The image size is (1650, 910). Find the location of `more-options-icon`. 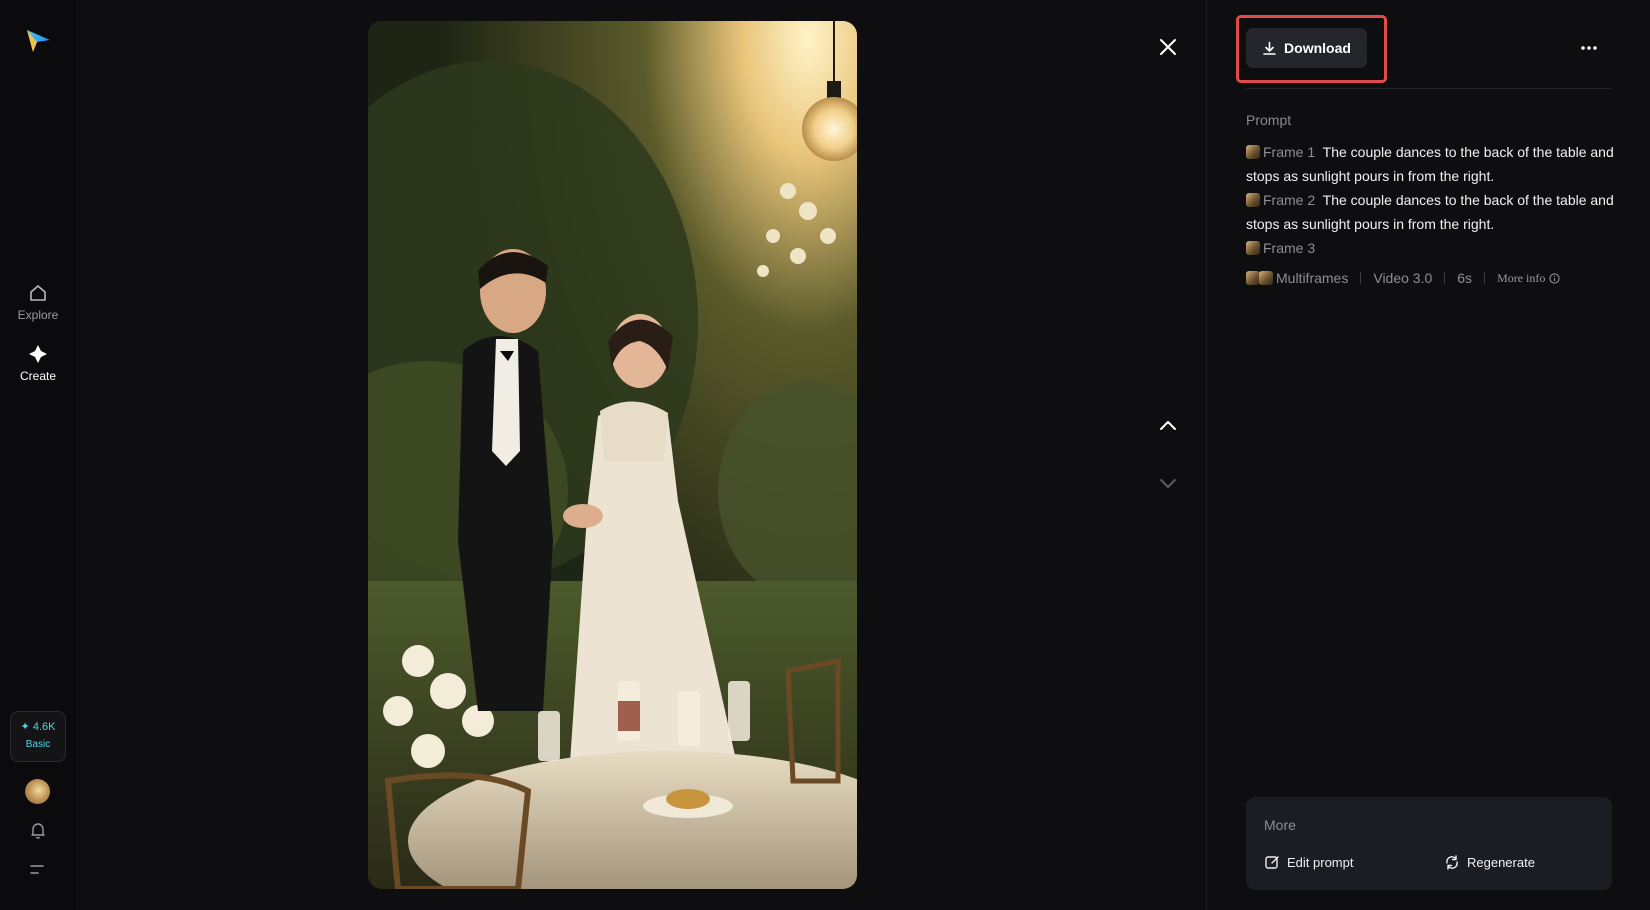

more-options-icon is located at coordinates (1589, 48).